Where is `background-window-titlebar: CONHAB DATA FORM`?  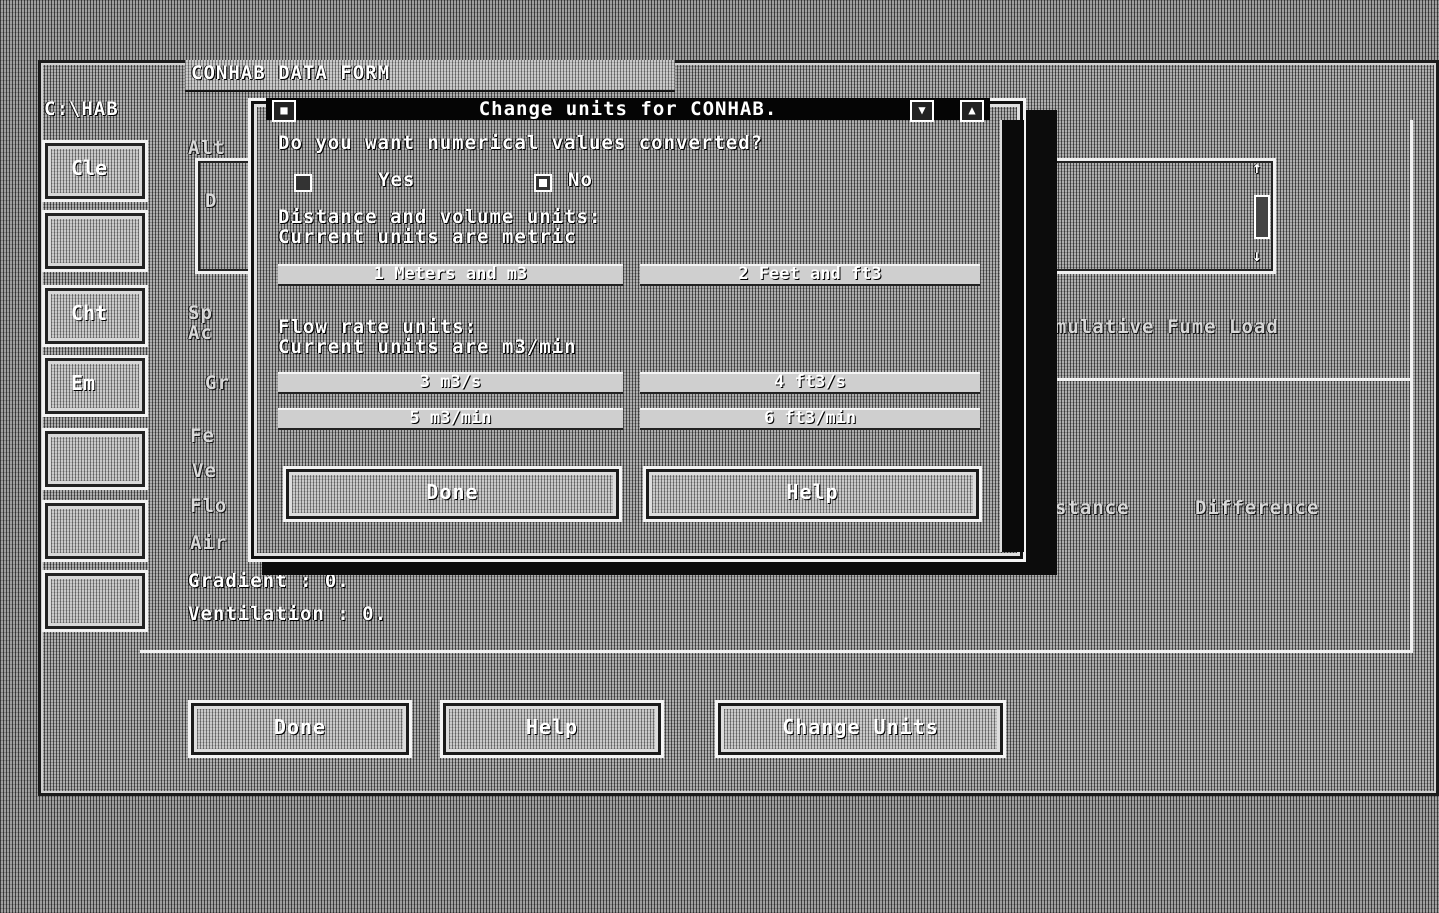 background-window-titlebar: CONHAB DATA FORM is located at coordinates (430, 76).